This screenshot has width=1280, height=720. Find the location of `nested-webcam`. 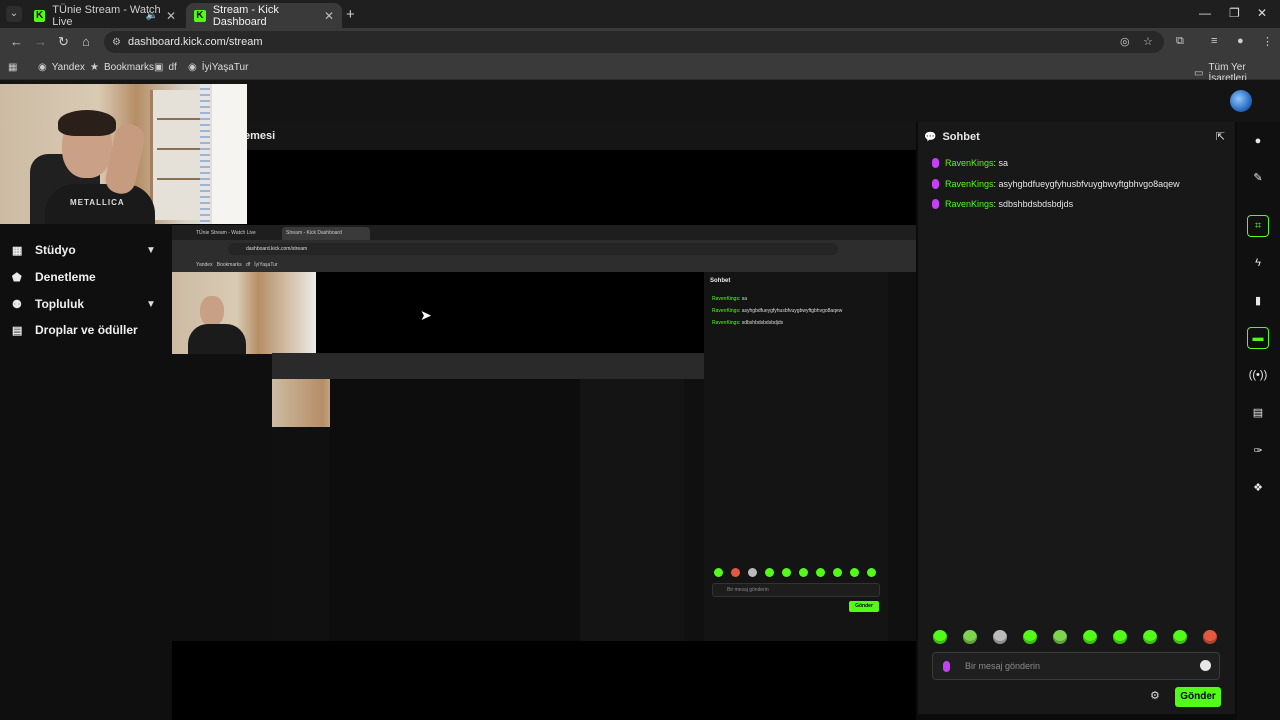

nested-webcam is located at coordinates (244, 313).